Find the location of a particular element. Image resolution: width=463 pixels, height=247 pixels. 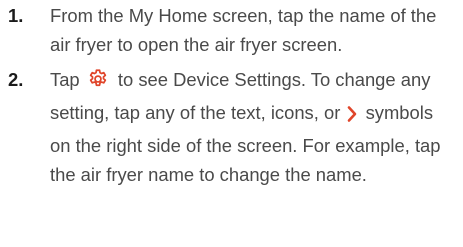

chevron-right-icon is located at coordinates (352, 116).